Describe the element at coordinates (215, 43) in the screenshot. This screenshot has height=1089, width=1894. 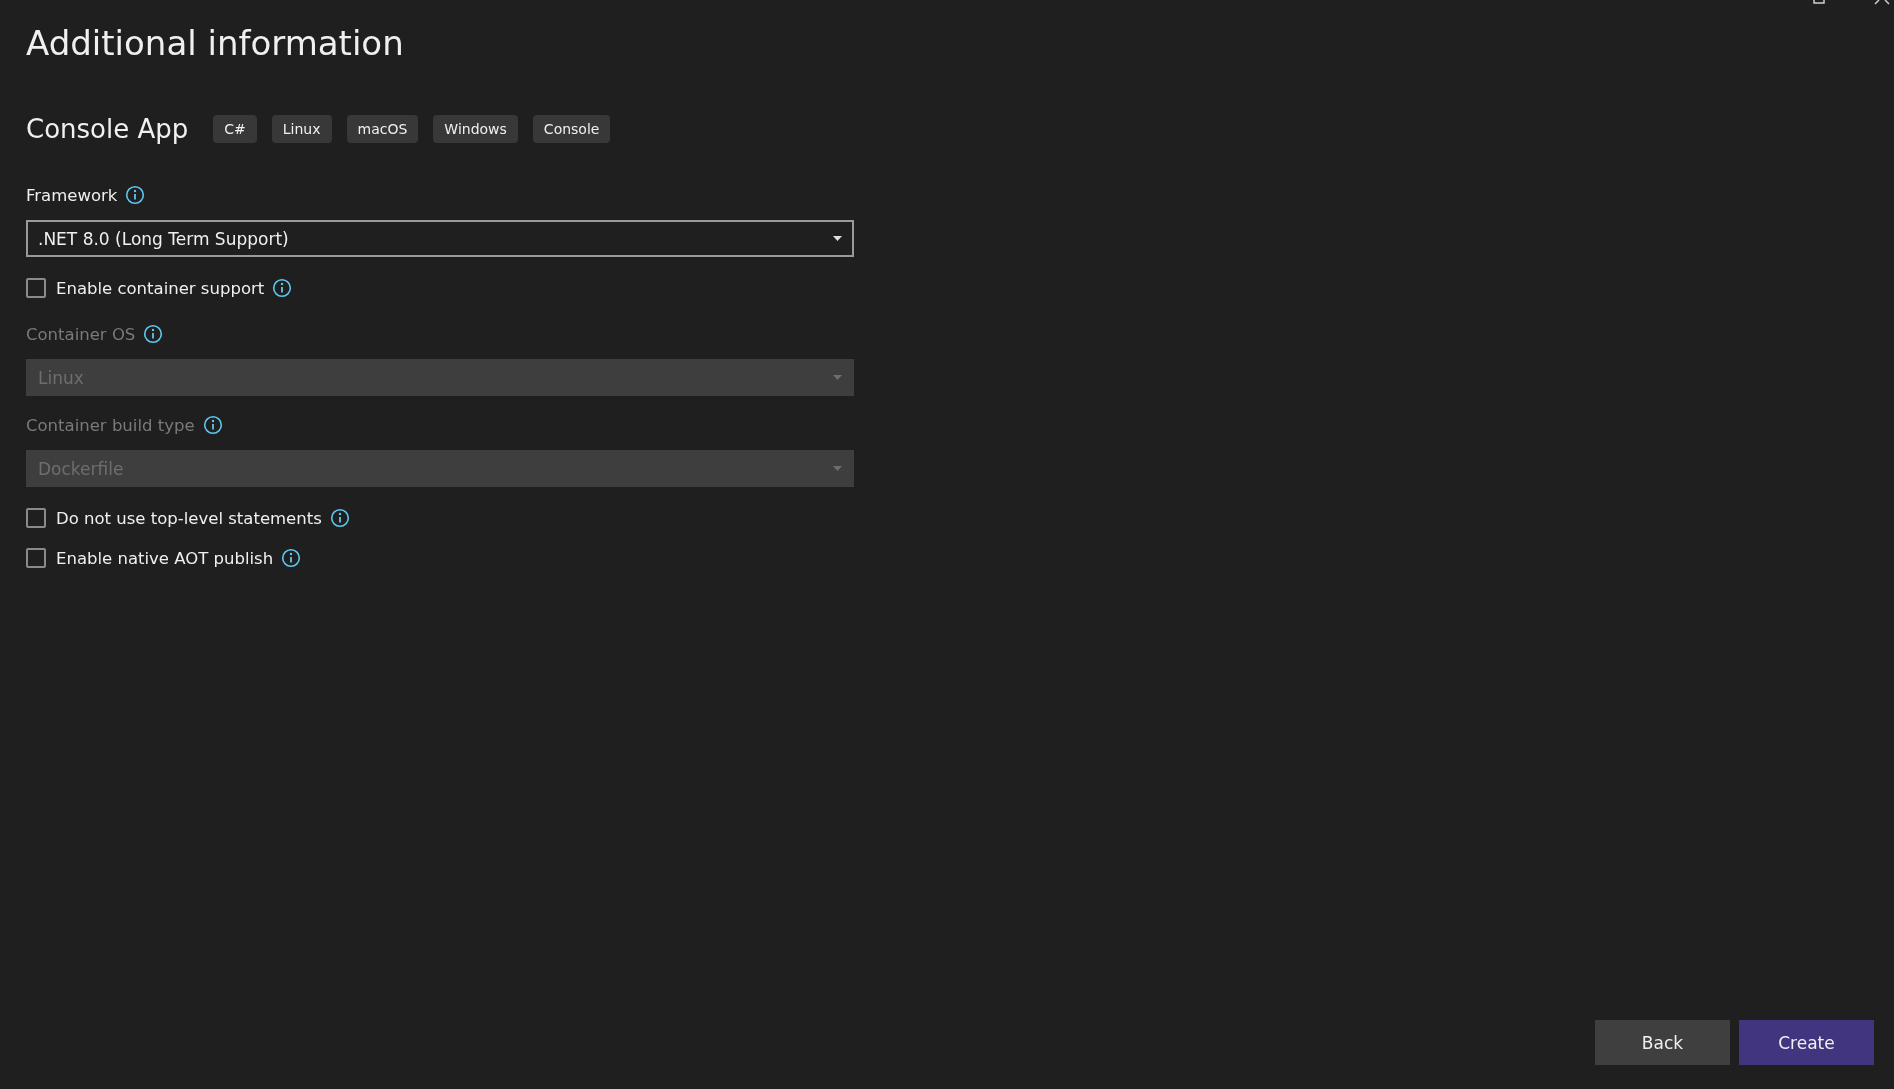
I see `window-title: Additional information` at that location.